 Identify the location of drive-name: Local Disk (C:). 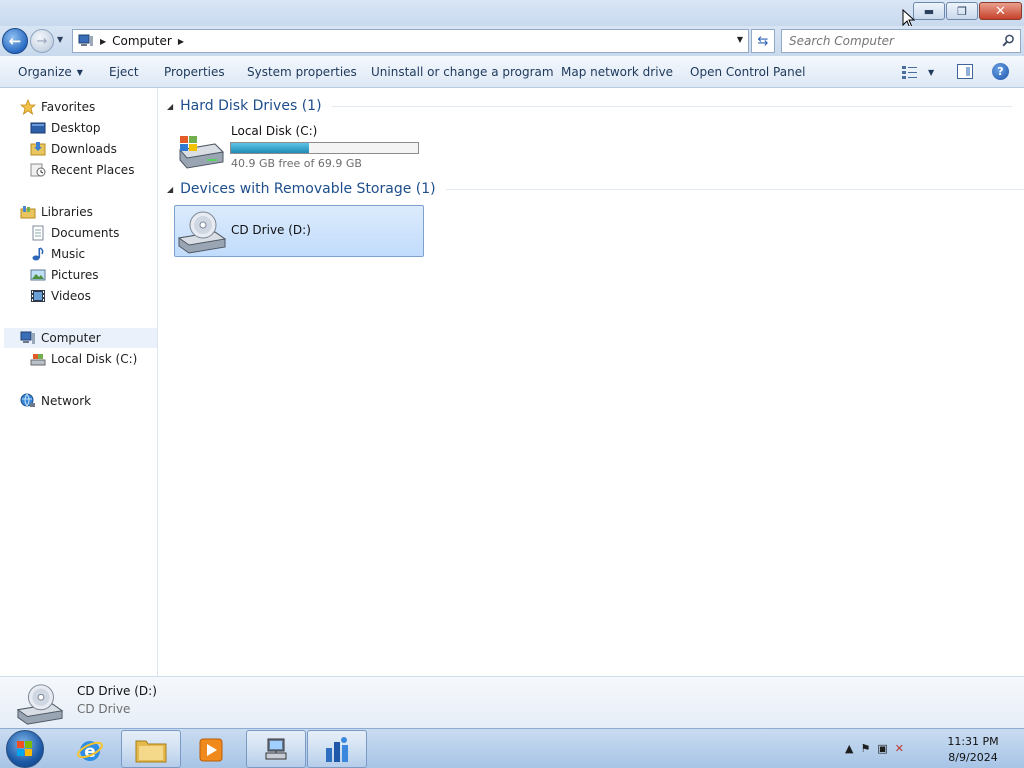
(274, 131).